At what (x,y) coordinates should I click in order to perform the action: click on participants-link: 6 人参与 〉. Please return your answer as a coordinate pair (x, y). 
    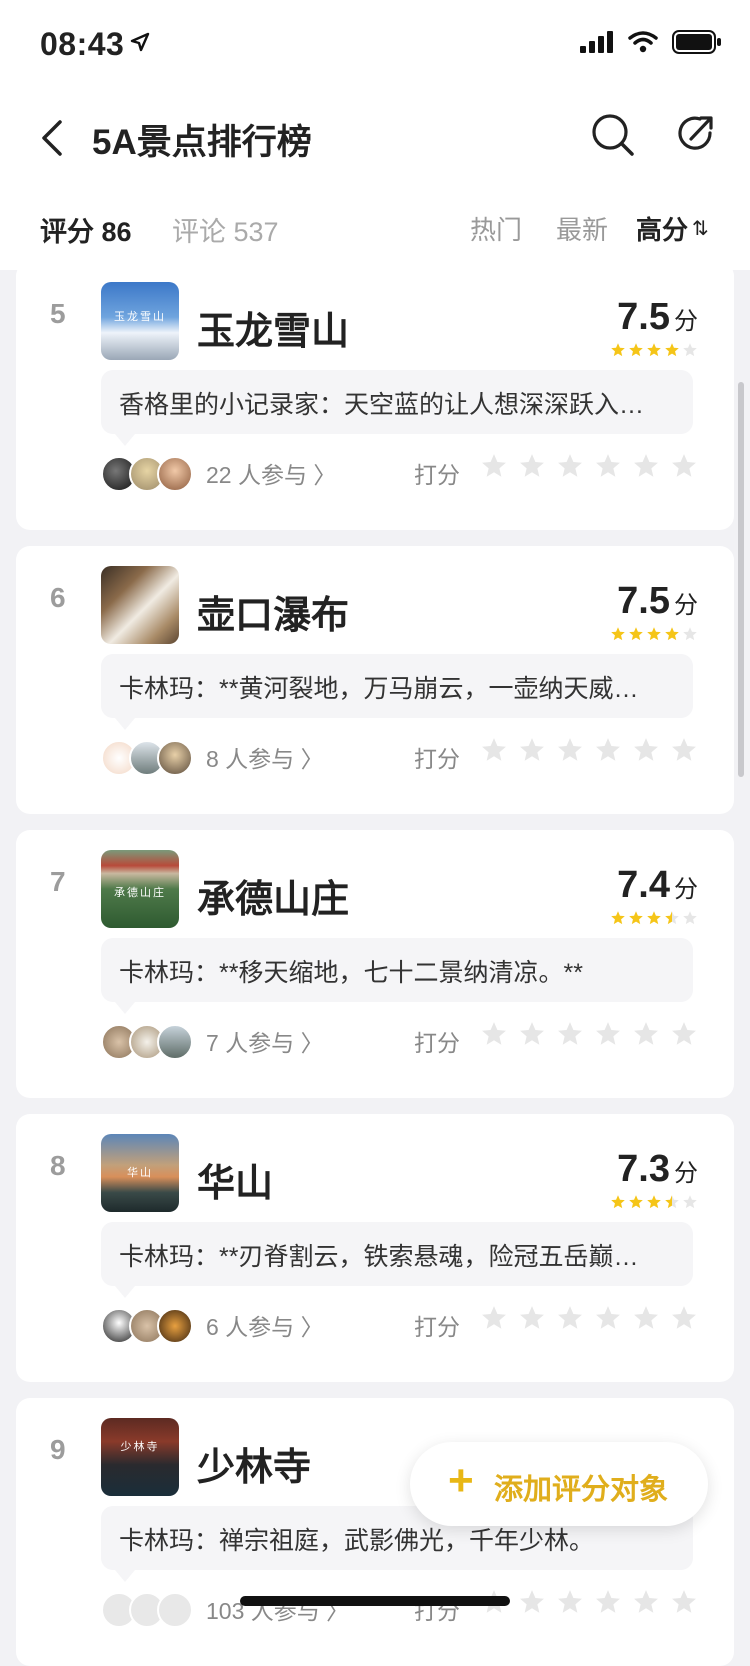
    Looking at the image, I should click on (265, 1325).